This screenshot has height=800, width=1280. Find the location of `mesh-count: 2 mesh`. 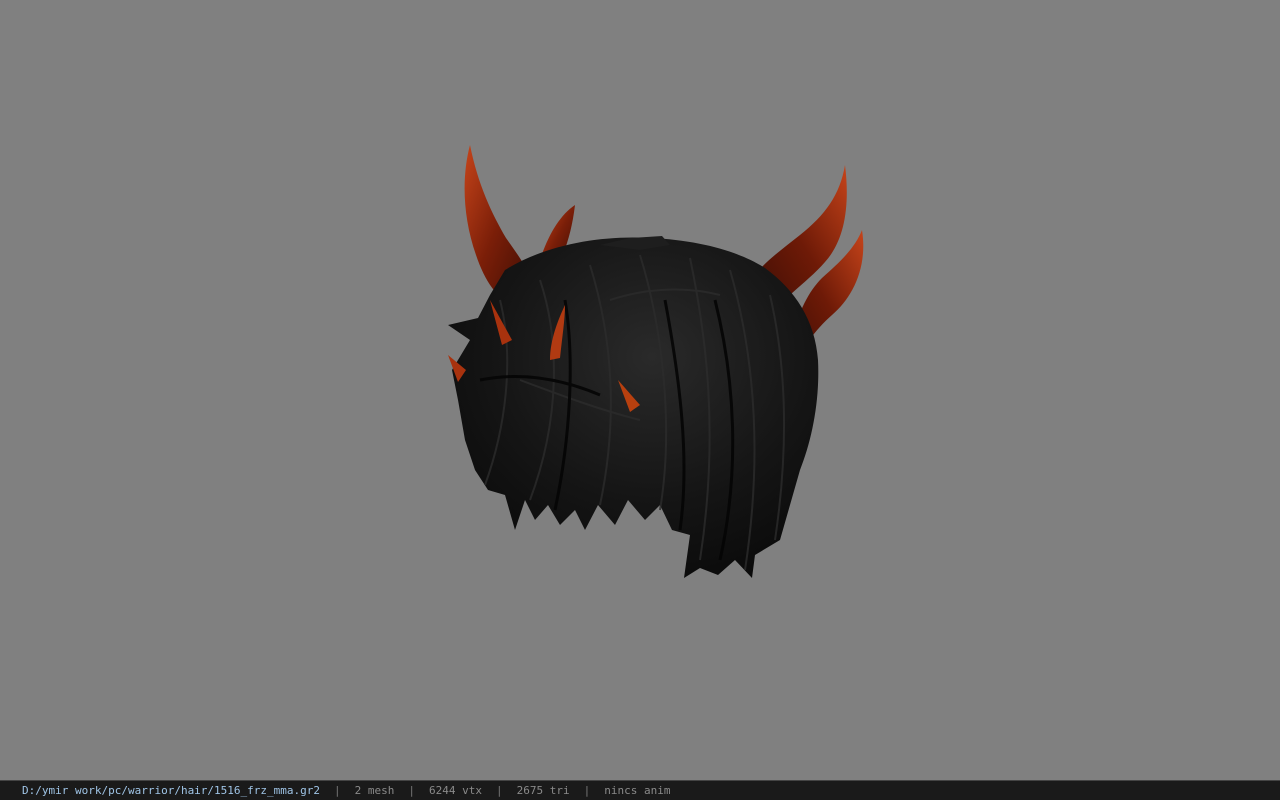

mesh-count: 2 mesh is located at coordinates (374, 790).